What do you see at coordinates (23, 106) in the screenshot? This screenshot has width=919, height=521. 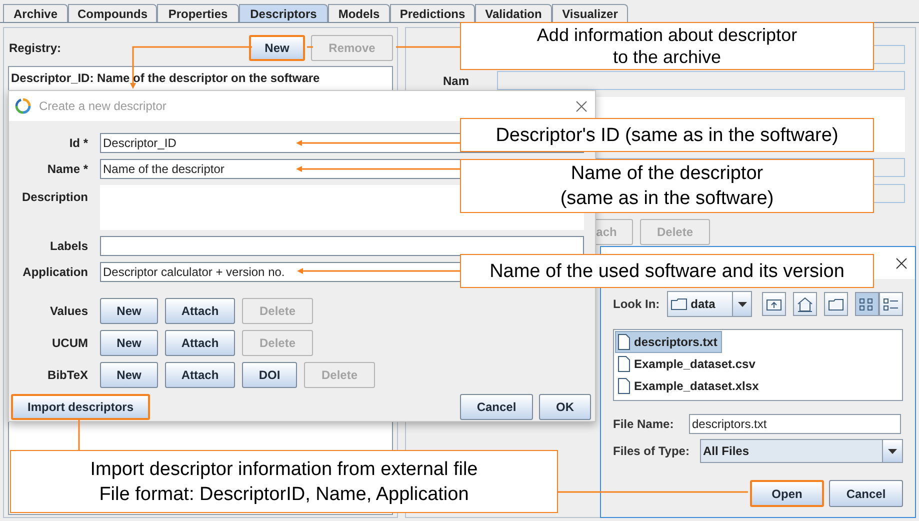 I see `app-logo-icon` at bounding box center [23, 106].